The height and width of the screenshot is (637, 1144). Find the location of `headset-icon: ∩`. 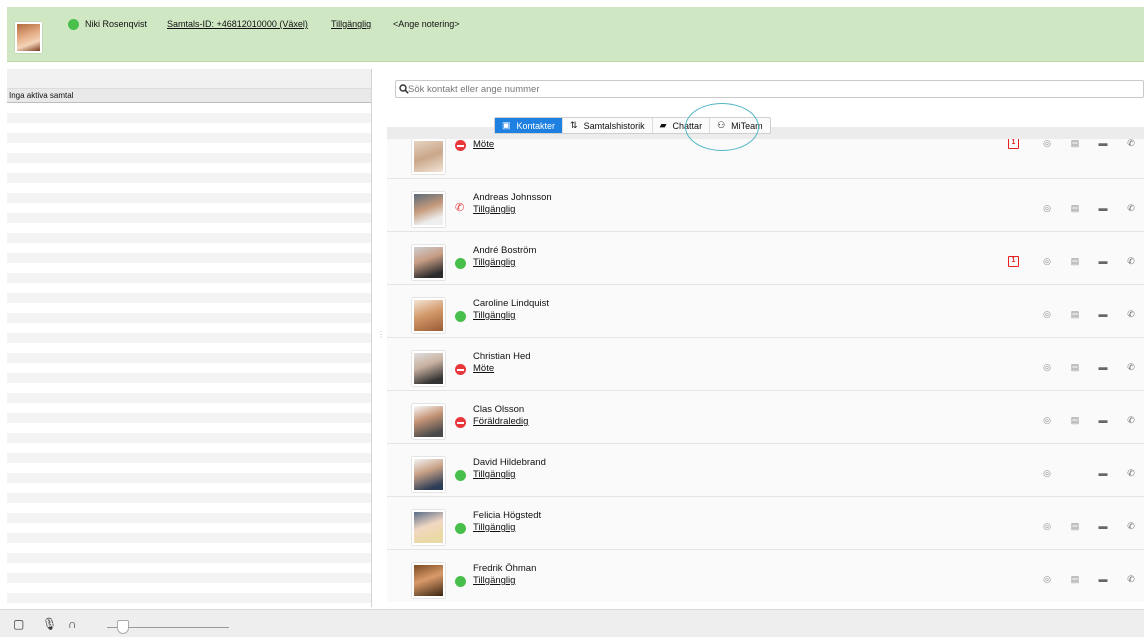

headset-icon: ∩ is located at coordinates (72, 624).